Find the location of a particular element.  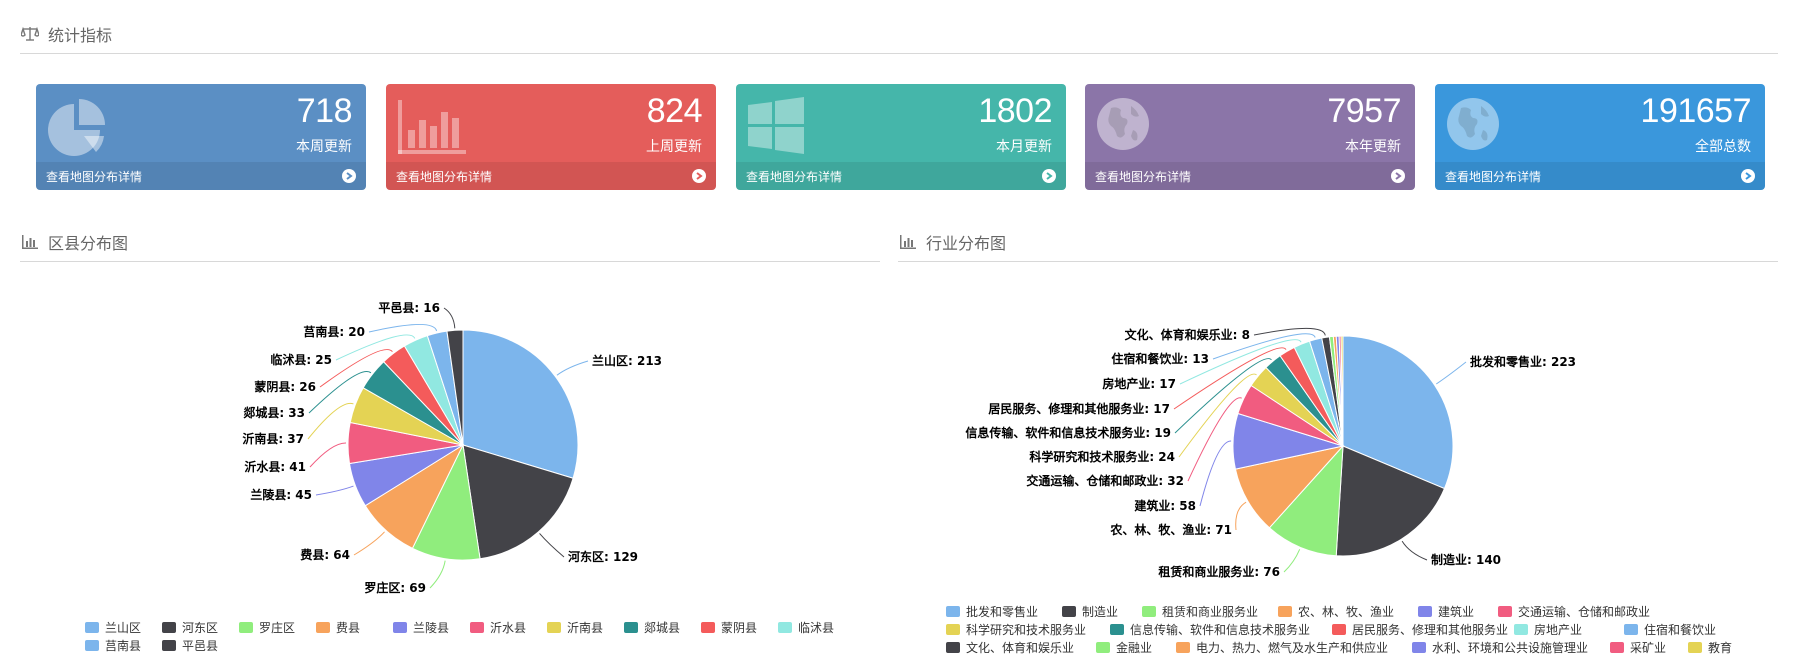

legend-item: 金融业 is located at coordinates (1124, 647).